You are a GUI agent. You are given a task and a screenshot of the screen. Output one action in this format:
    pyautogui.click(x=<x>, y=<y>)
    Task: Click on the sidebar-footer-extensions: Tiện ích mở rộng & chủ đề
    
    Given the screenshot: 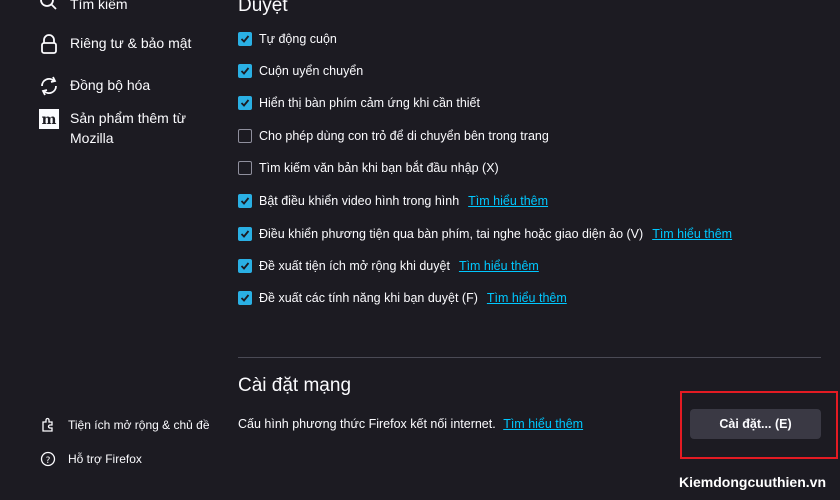 What is the action you would take?
    pyautogui.click(x=125, y=425)
    